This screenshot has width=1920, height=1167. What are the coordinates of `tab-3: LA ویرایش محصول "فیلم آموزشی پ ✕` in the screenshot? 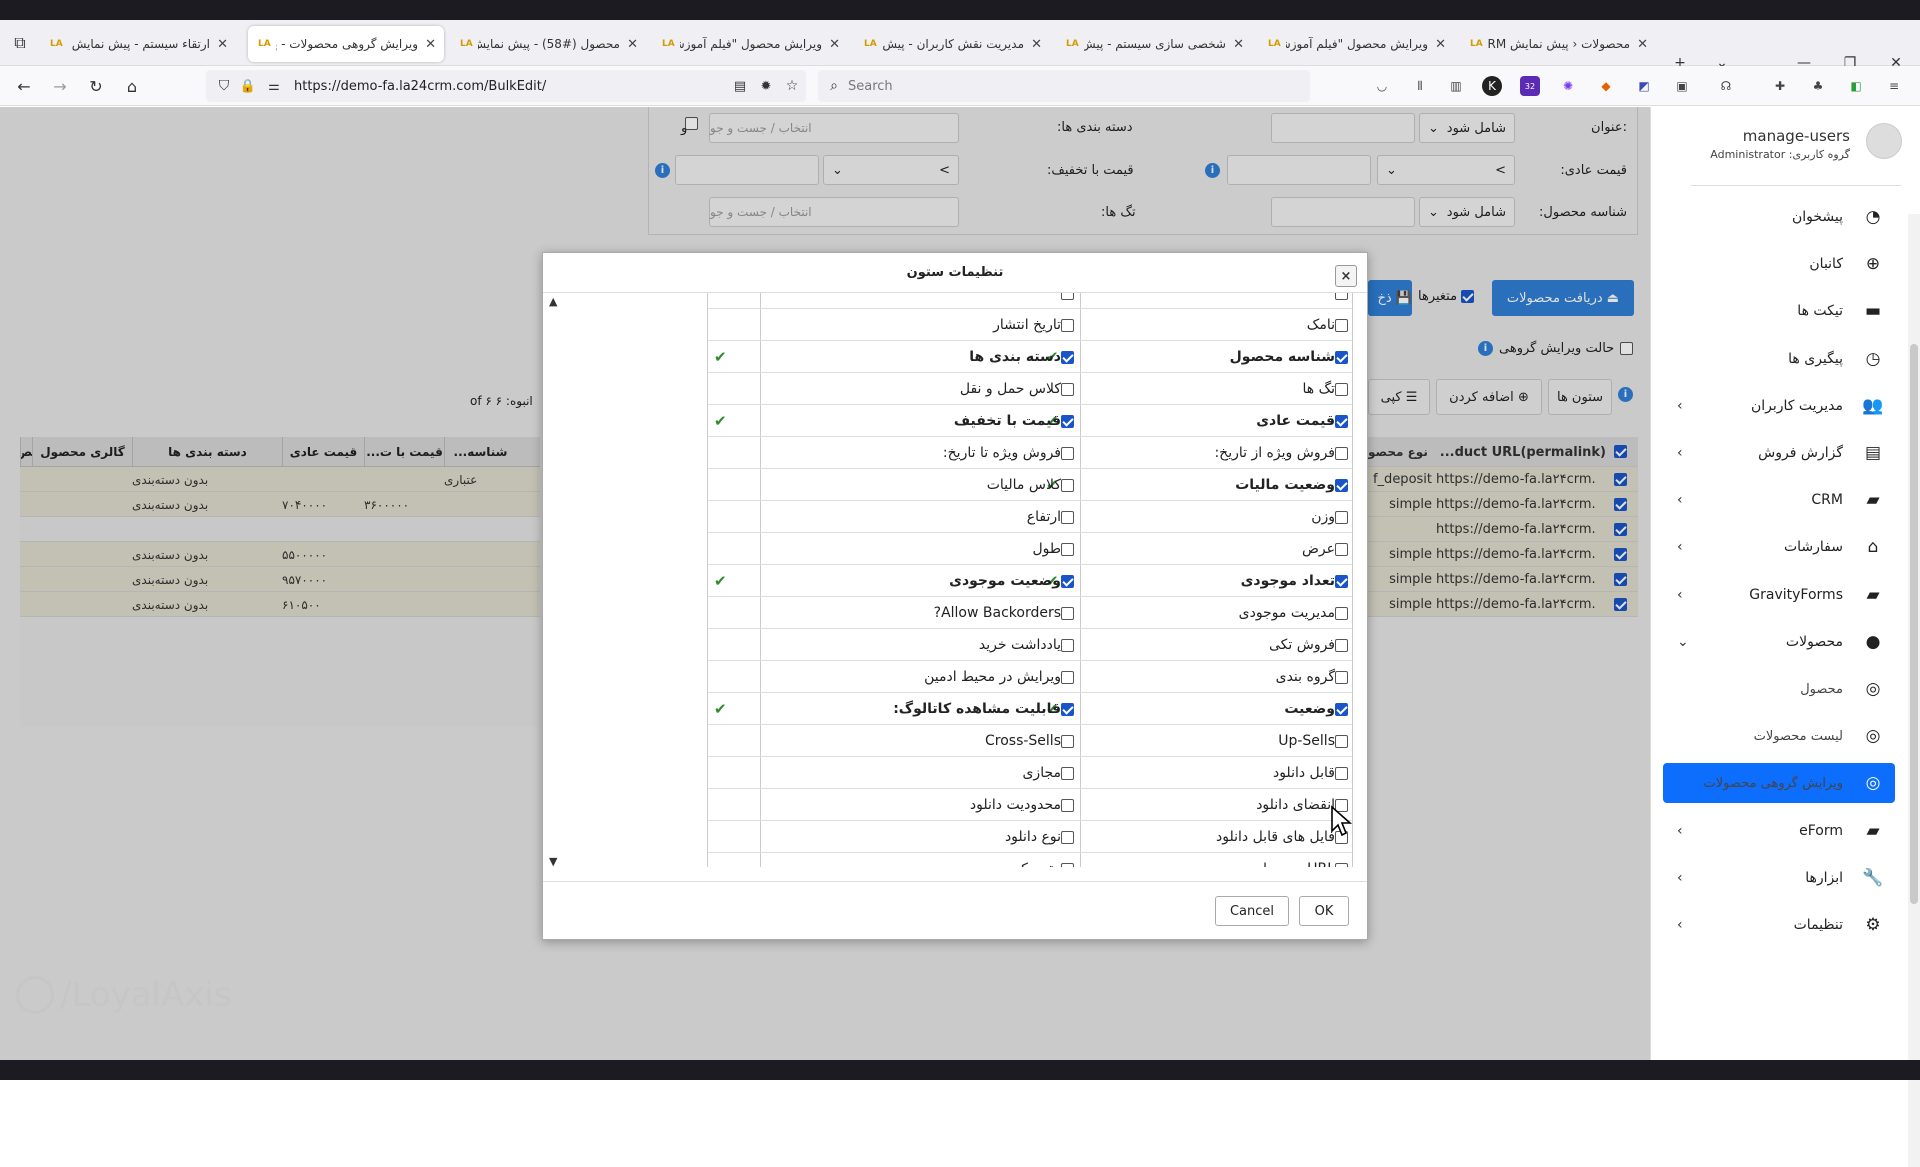 It's located at (750, 44).